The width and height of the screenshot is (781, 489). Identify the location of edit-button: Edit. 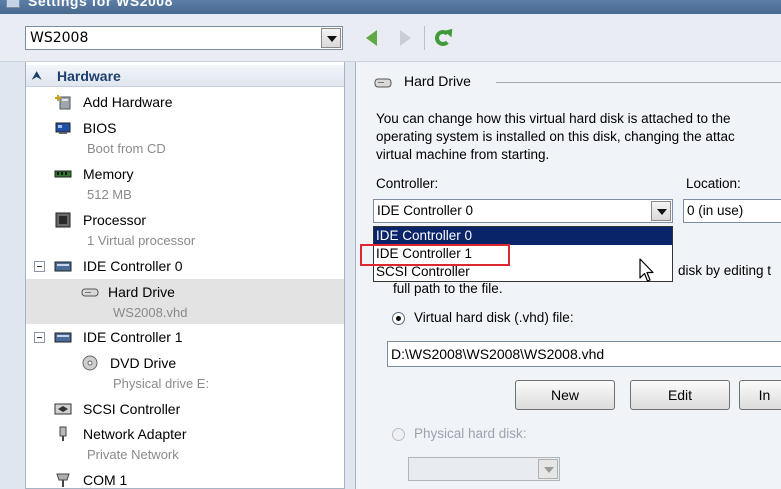
(680, 395).